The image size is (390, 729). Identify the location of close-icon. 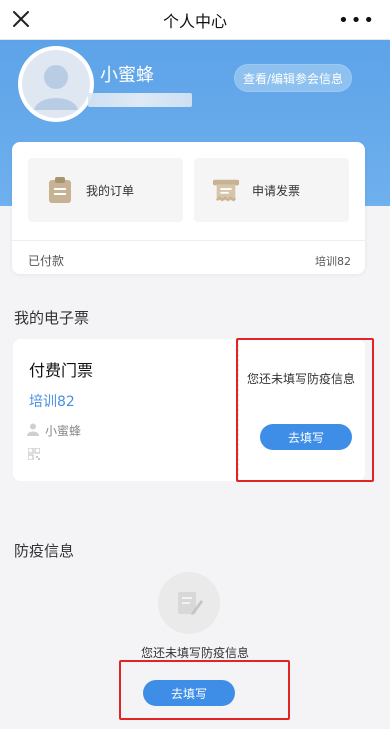
(21, 19).